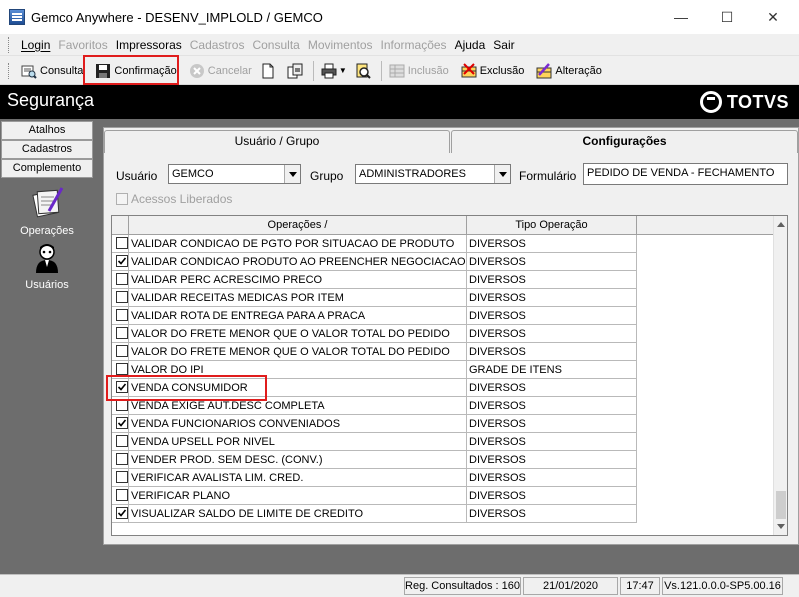  I want to click on consulta-button: Consulta, so click(52, 71).